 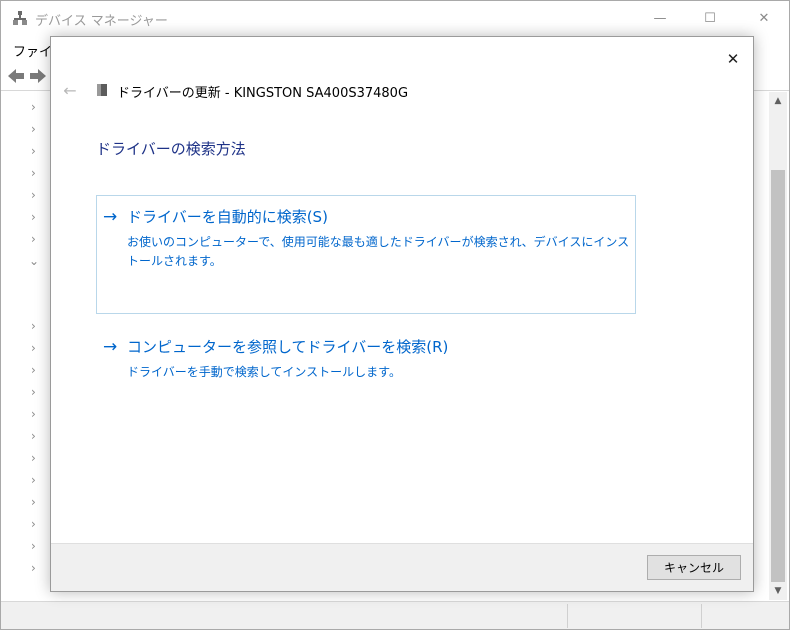 What do you see at coordinates (395, 615) in the screenshot?
I see `status-bar` at bounding box center [395, 615].